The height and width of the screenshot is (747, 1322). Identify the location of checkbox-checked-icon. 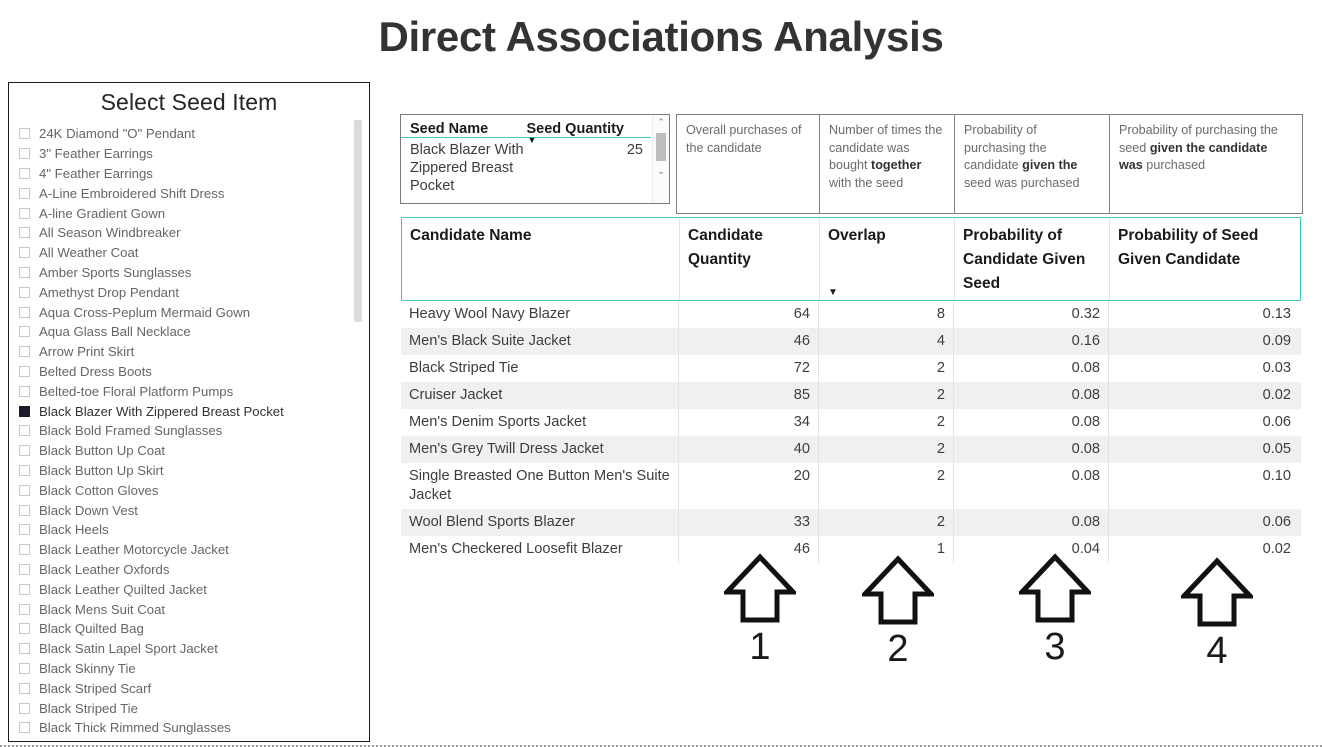
(24, 411).